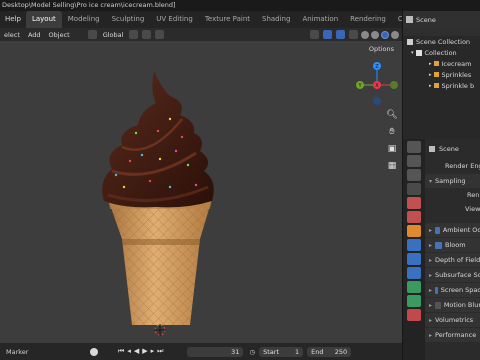 The height and width of the screenshot is (360, 480). Describe the element at coordinates (441, 85) in the screenshot. I see `outliner-item-sprinkle-b: ▸ Sprinkle b` at that location.